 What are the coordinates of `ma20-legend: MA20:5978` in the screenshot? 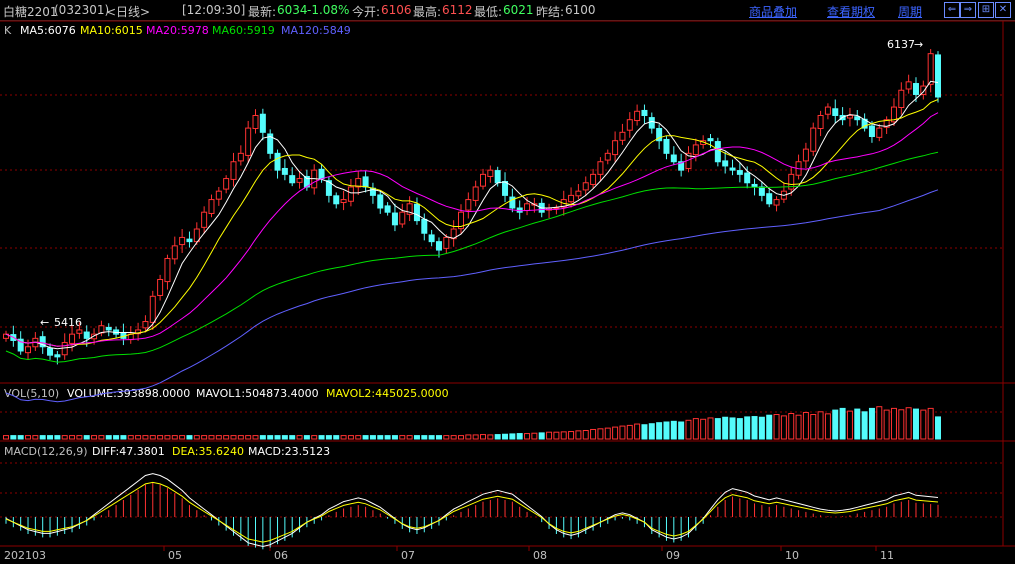 It's located at (177, 30).